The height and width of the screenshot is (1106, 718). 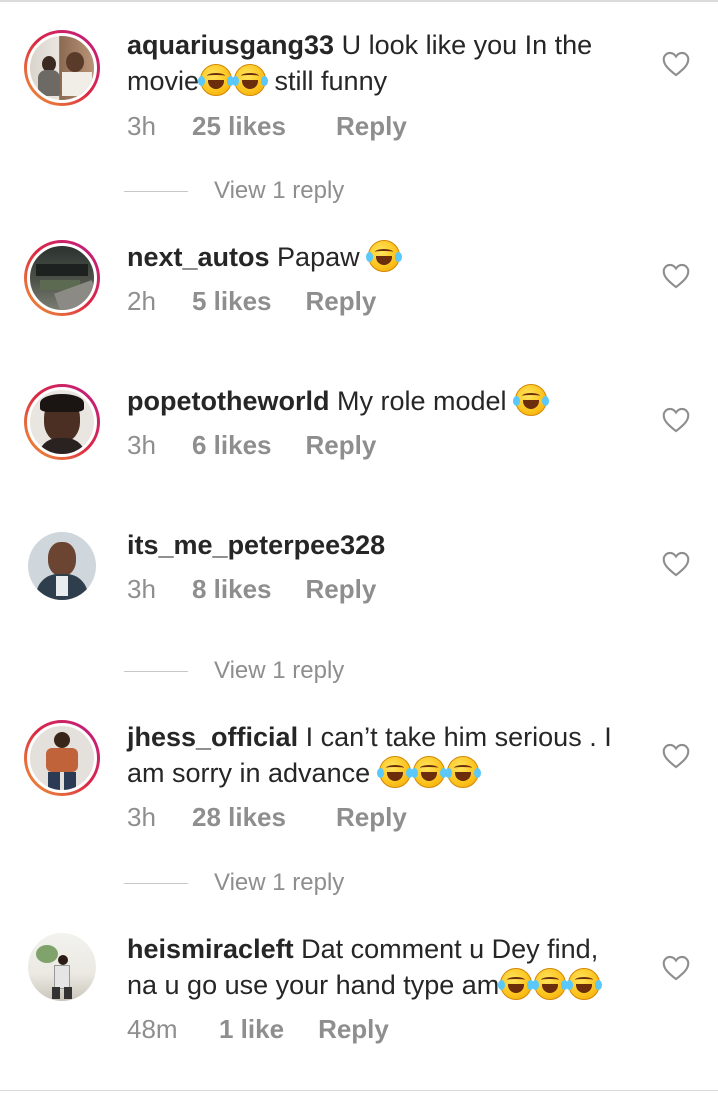 I want to click on likes-count: 6 likes, so click(x=232, y=445).